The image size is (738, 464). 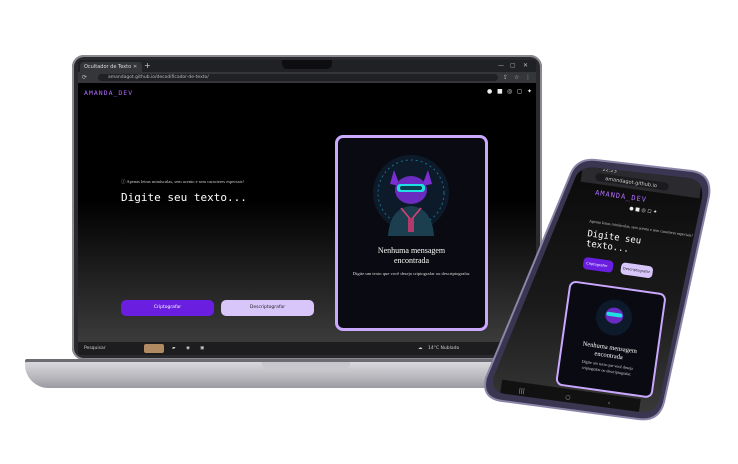 What do you see at coordinates (568, 398) in the screenshot?
I see `phone-home-icon: ○` at bounding box center [568, 398].